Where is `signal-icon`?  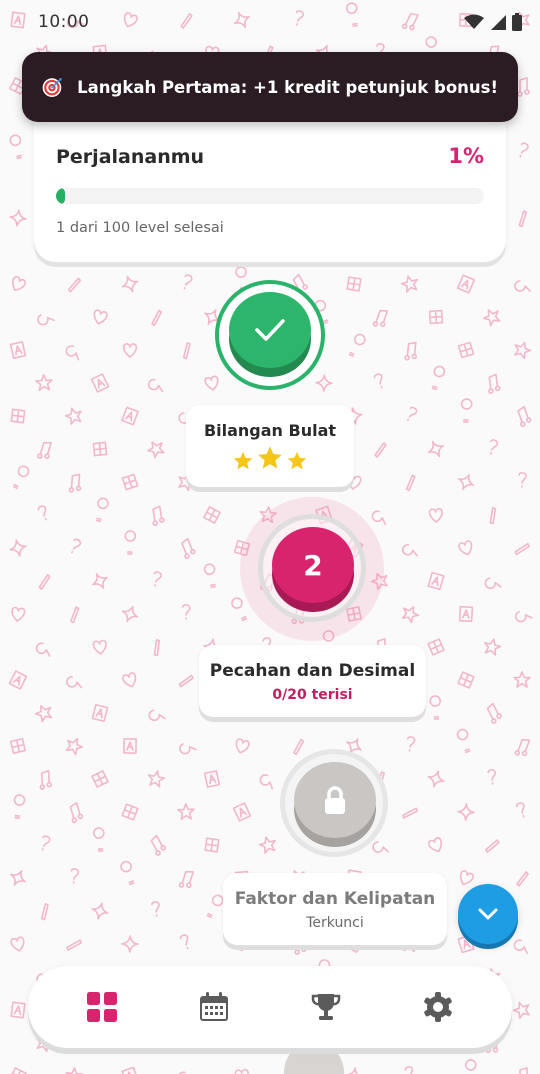
signal-icon is located at coordinates (498, 22).